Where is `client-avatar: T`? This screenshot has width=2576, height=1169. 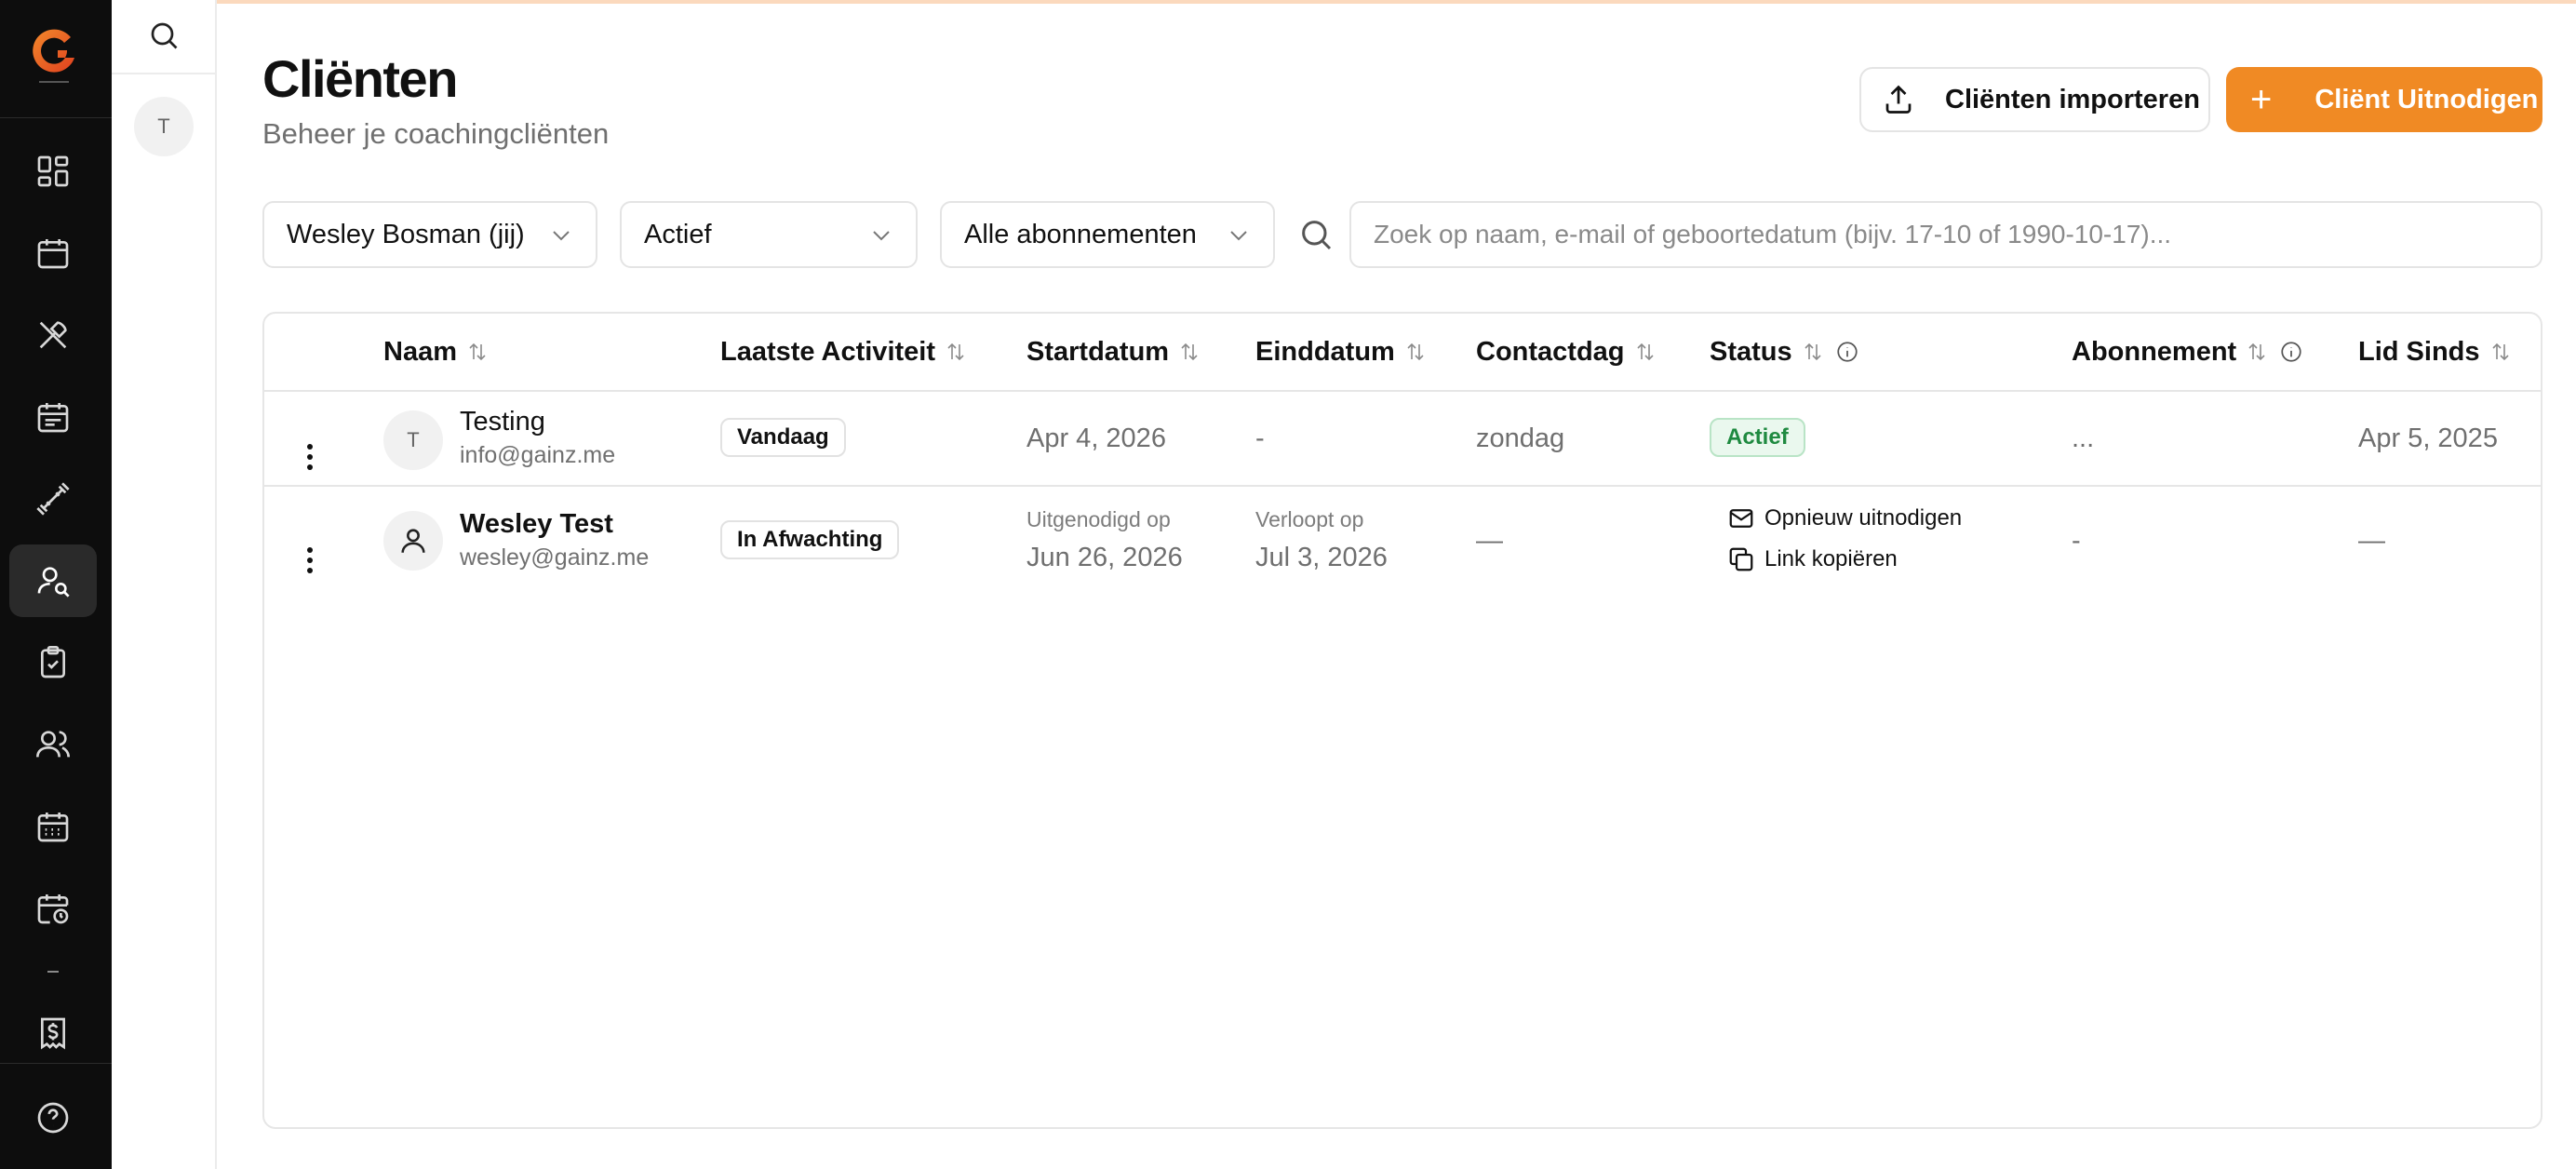
client-avatar: T is located at coordinates (164, 127).